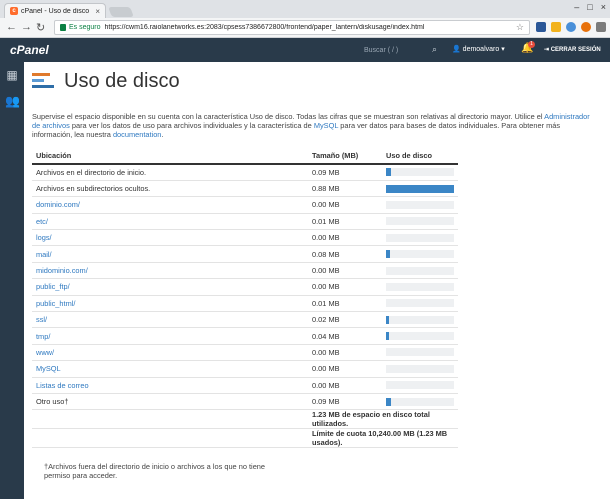  What do you see at coordinates (420, 156) in the screenshot?
I see `header-usage: Uso de disco` at bounding box center [420, 156].